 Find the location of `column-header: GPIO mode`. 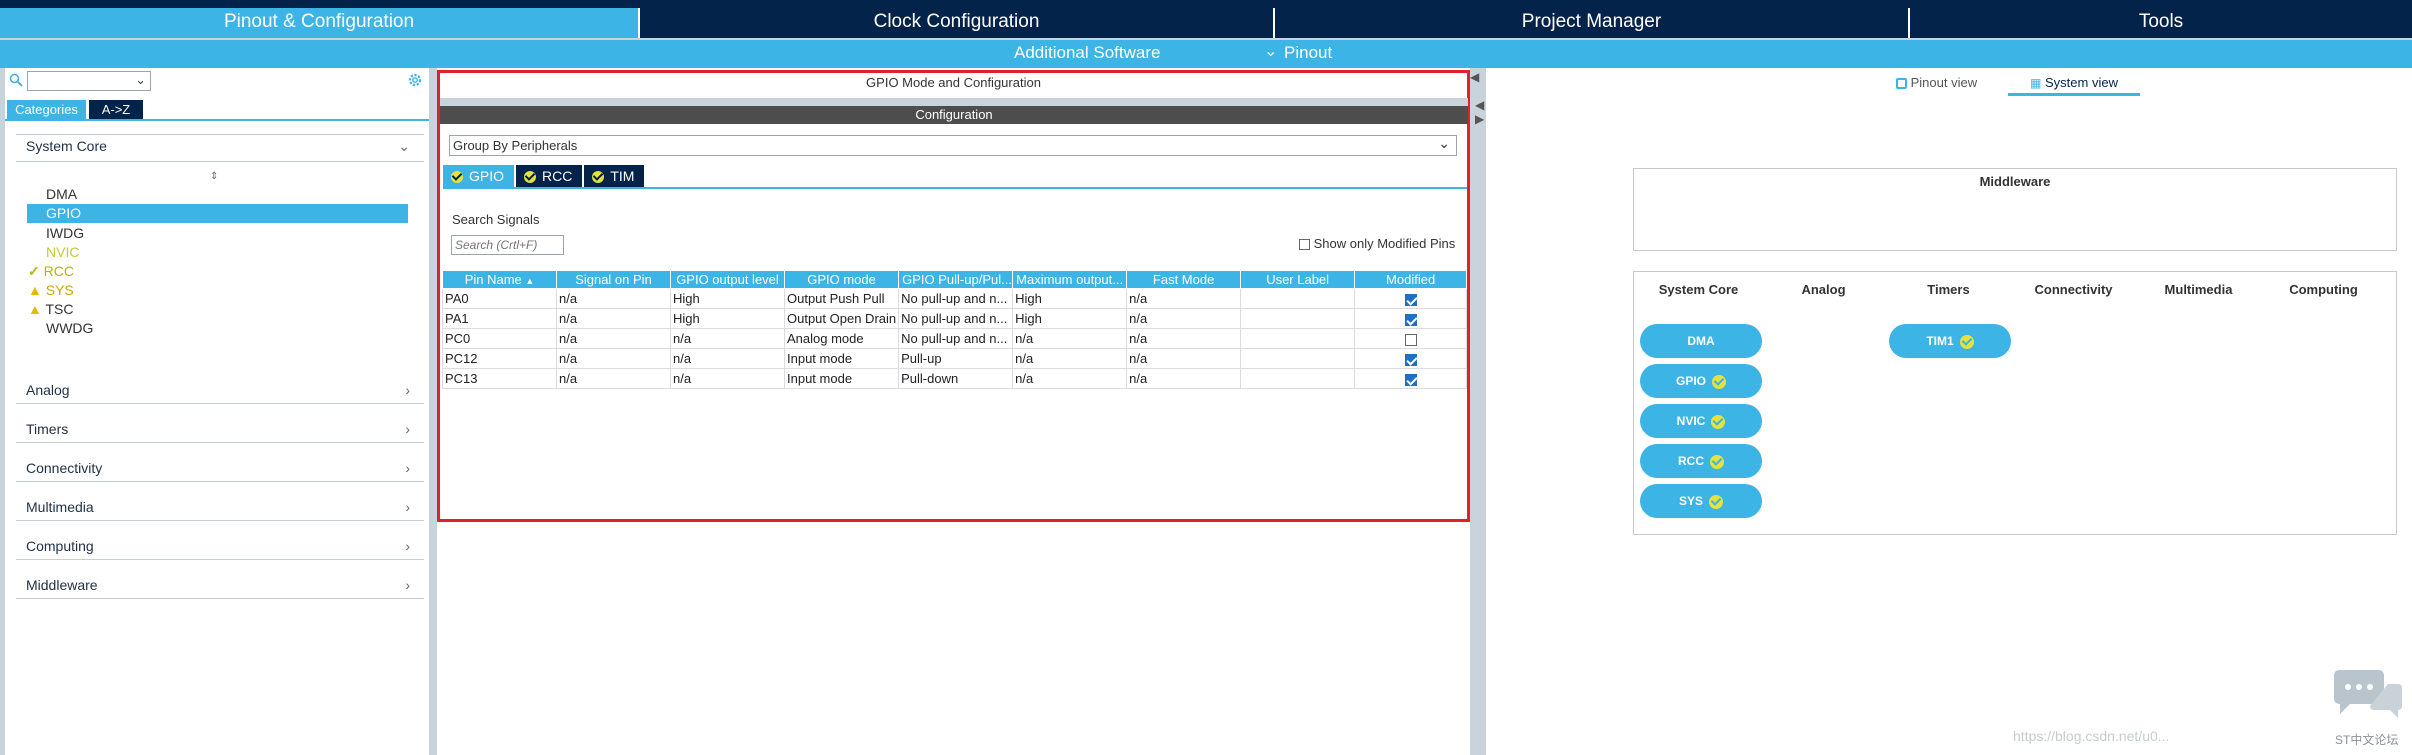

column-header: GPIO mode is located at coordinates (841, 279).